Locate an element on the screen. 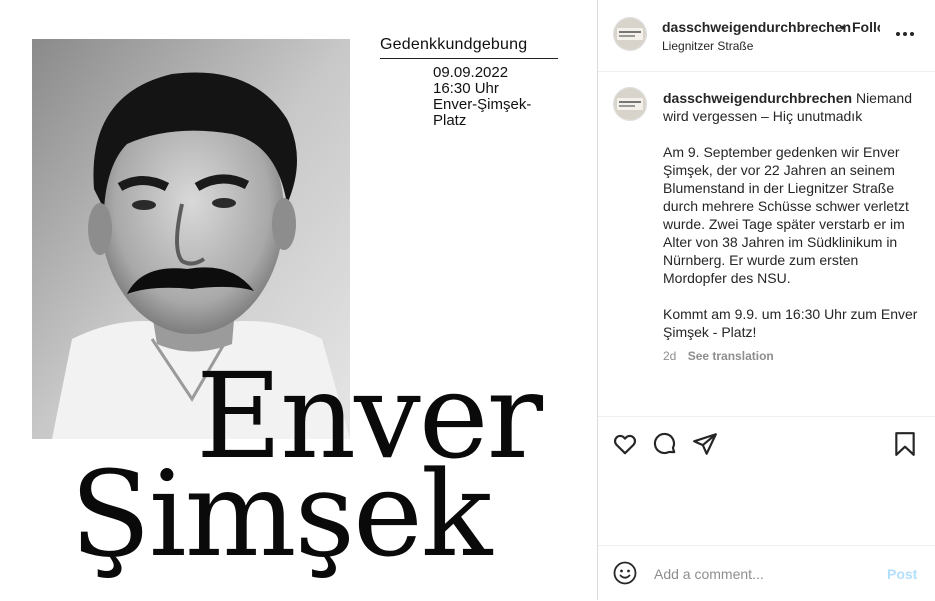 The width and height of the screenshot is (935, 601). more-options-icon is located at coordinates (905, 34).